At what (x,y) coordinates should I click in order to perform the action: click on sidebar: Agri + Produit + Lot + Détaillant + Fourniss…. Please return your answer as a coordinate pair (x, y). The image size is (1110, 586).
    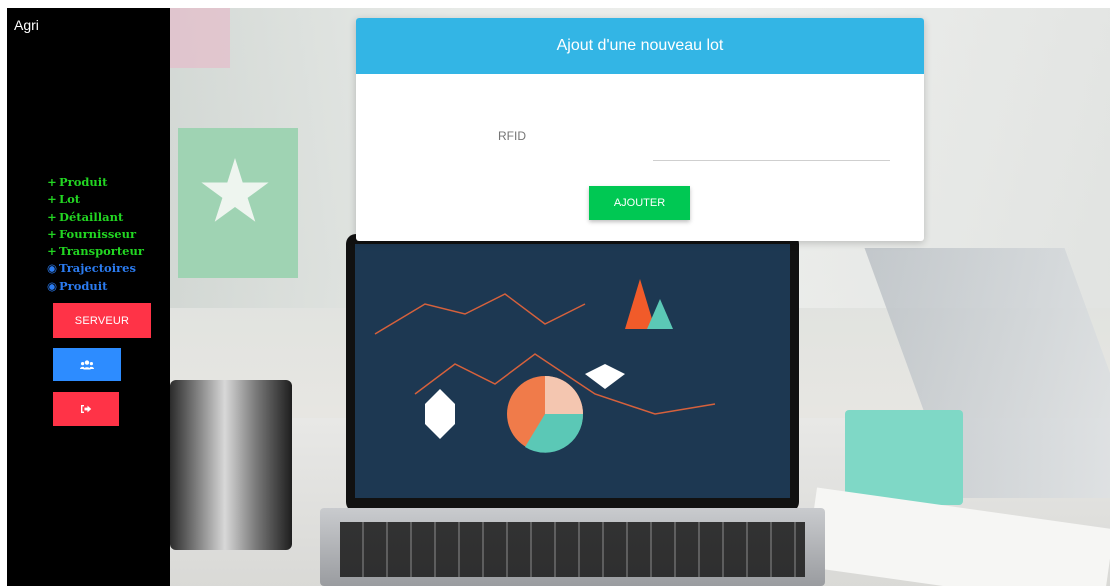
    Looking at the image, I should click on (88, 297).